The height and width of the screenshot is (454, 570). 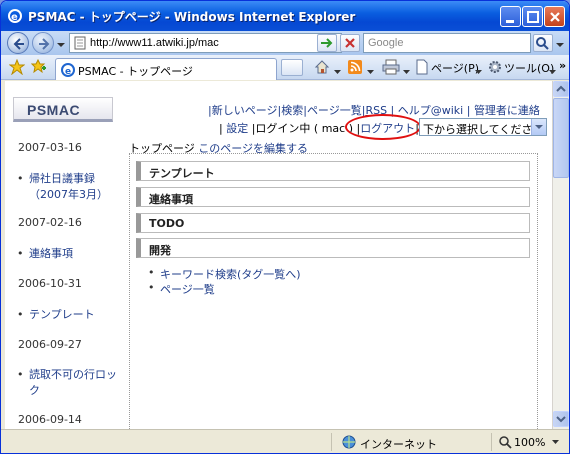 I want to click on sidebar-date: 2006-09-27, so click(x=50, y=344).